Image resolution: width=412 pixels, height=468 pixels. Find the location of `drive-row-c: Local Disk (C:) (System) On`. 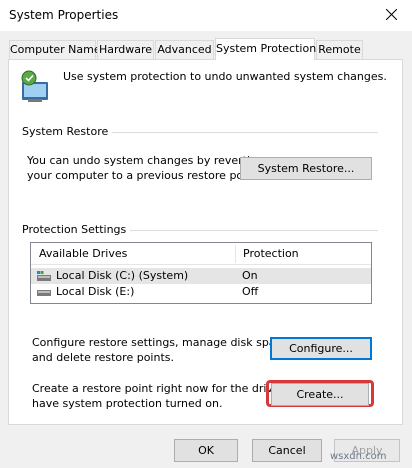

drive-row-c: Local Disk (C:) (System) On is located at coordinates (201, 276).